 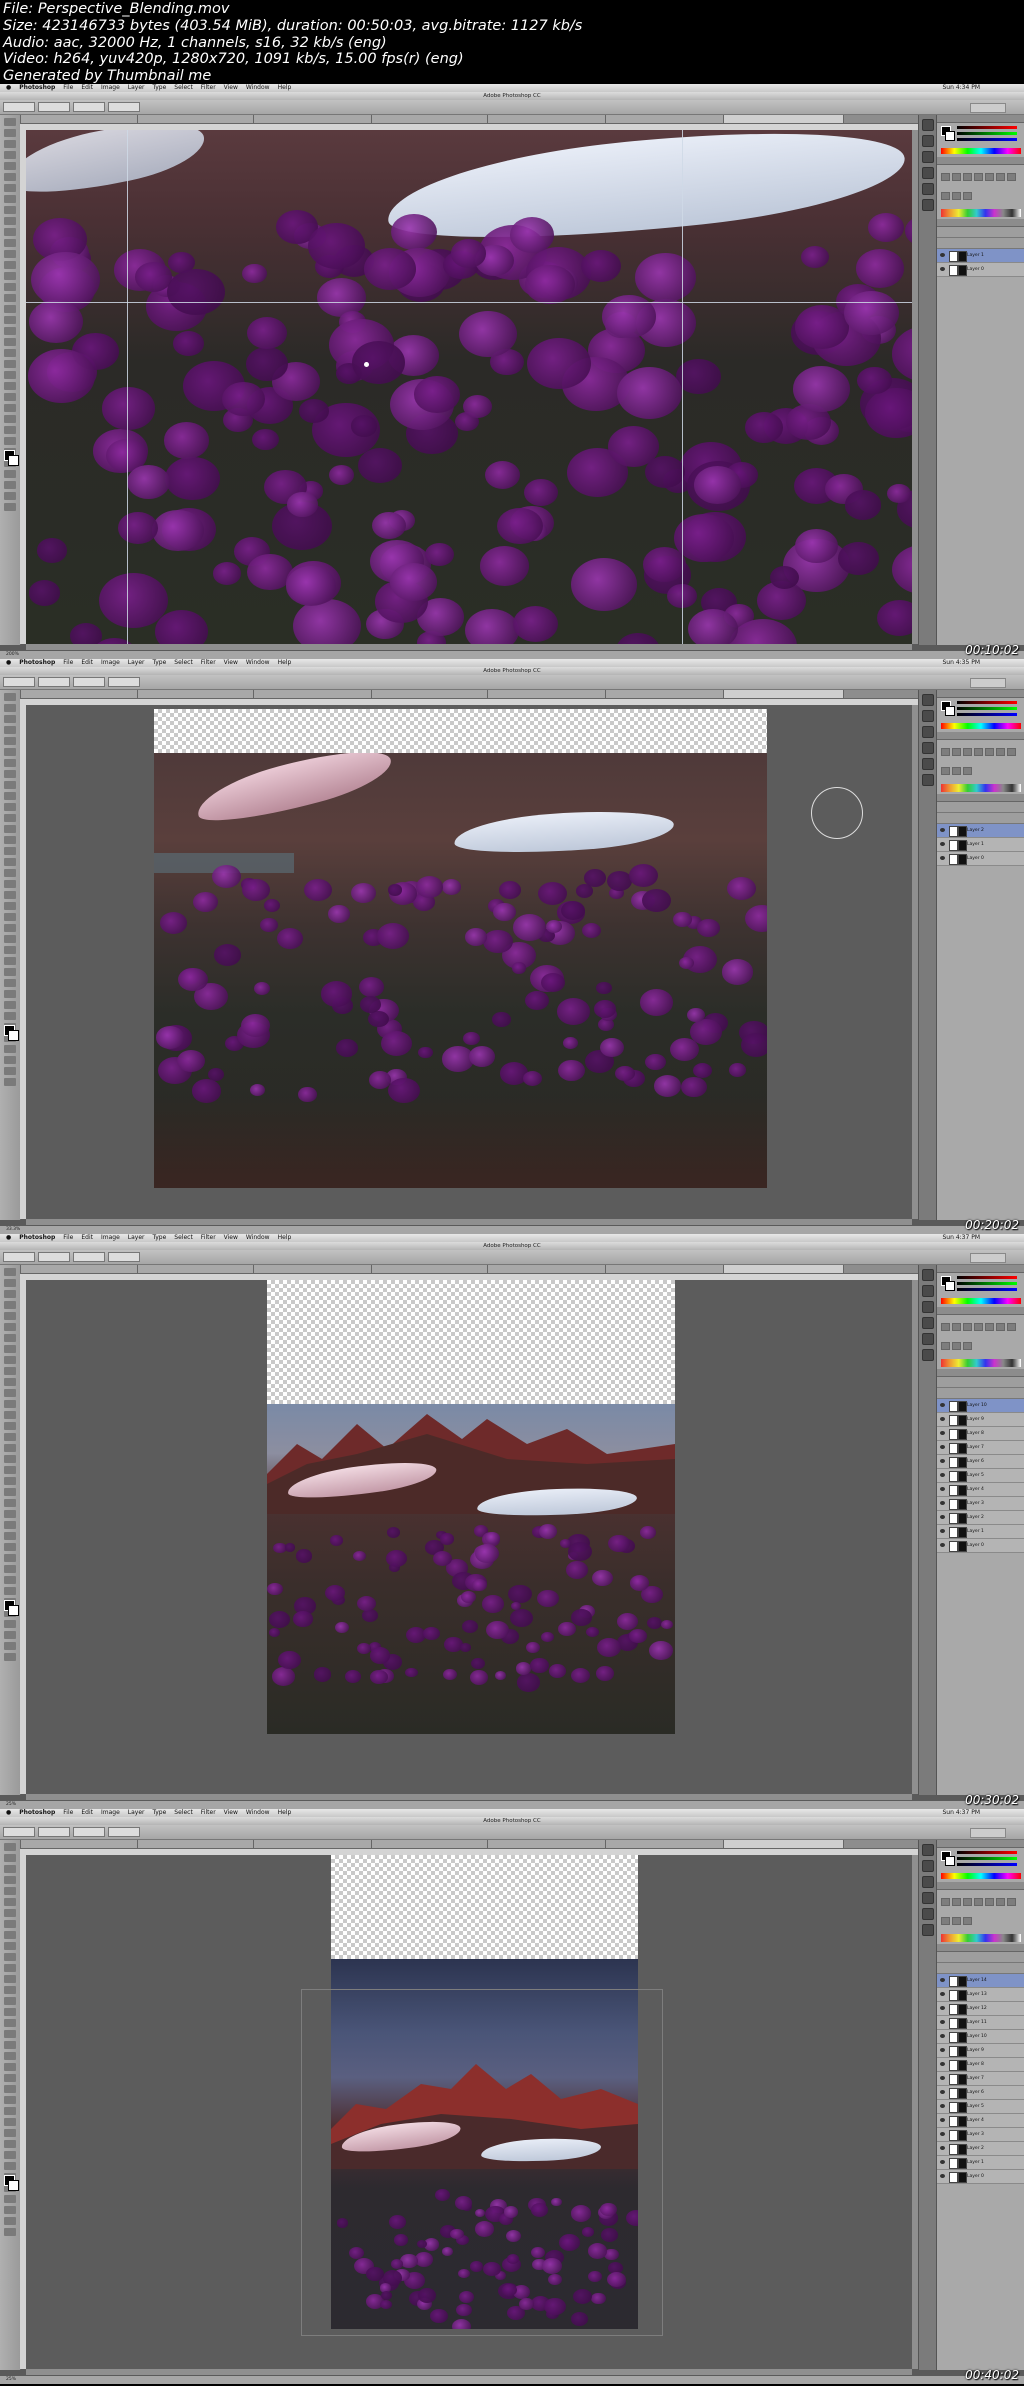 What do you see at coordinates (980, 807) in the screenshot?
I see `layers-filter-bar` at bounding box center [980, 807].